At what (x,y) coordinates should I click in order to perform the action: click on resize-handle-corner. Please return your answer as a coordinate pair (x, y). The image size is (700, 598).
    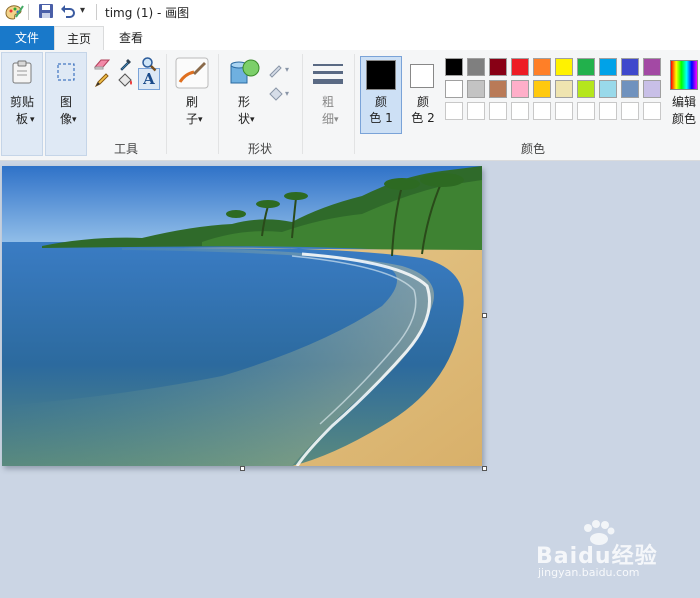
    Looking at the image, I should click on (484, 468).